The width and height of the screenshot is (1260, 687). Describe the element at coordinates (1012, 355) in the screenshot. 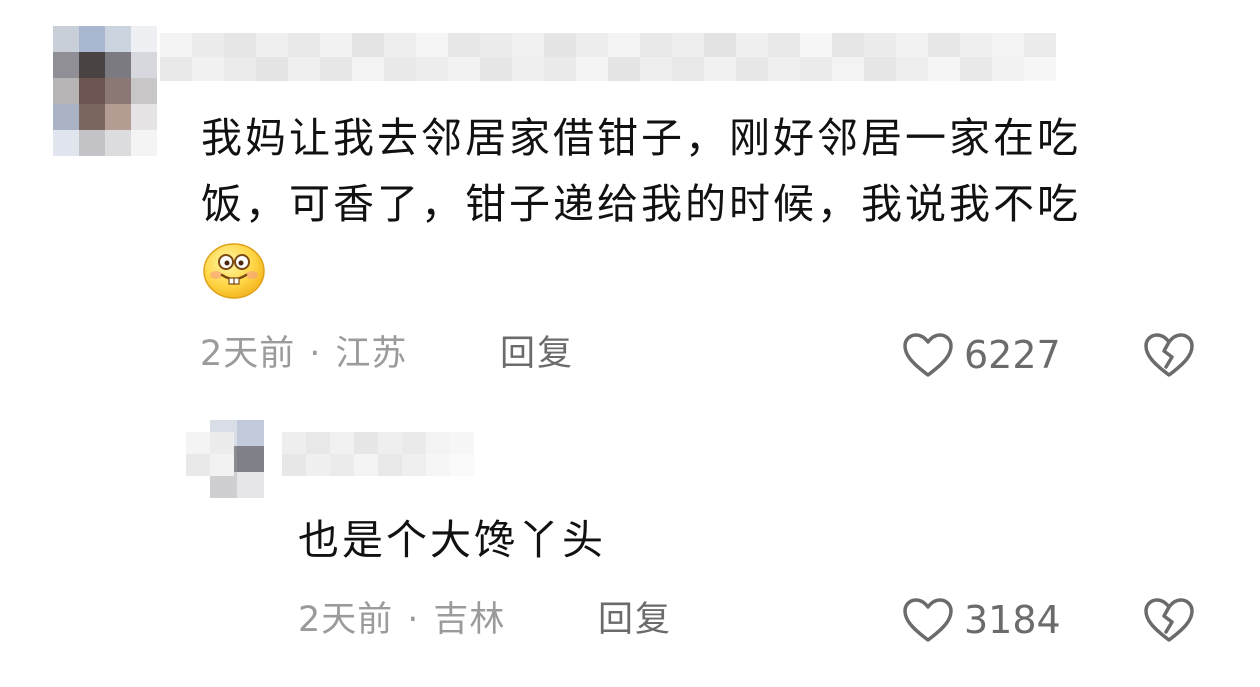

I see `like-count: 6227` at that location.